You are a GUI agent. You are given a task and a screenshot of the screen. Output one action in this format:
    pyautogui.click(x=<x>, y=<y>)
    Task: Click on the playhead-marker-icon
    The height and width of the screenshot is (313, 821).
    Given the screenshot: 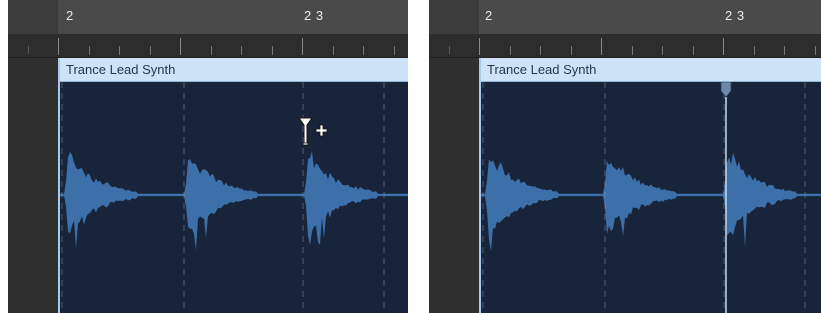 What is the action you would take?
    pyautogui.click(x=726, y=197)
    